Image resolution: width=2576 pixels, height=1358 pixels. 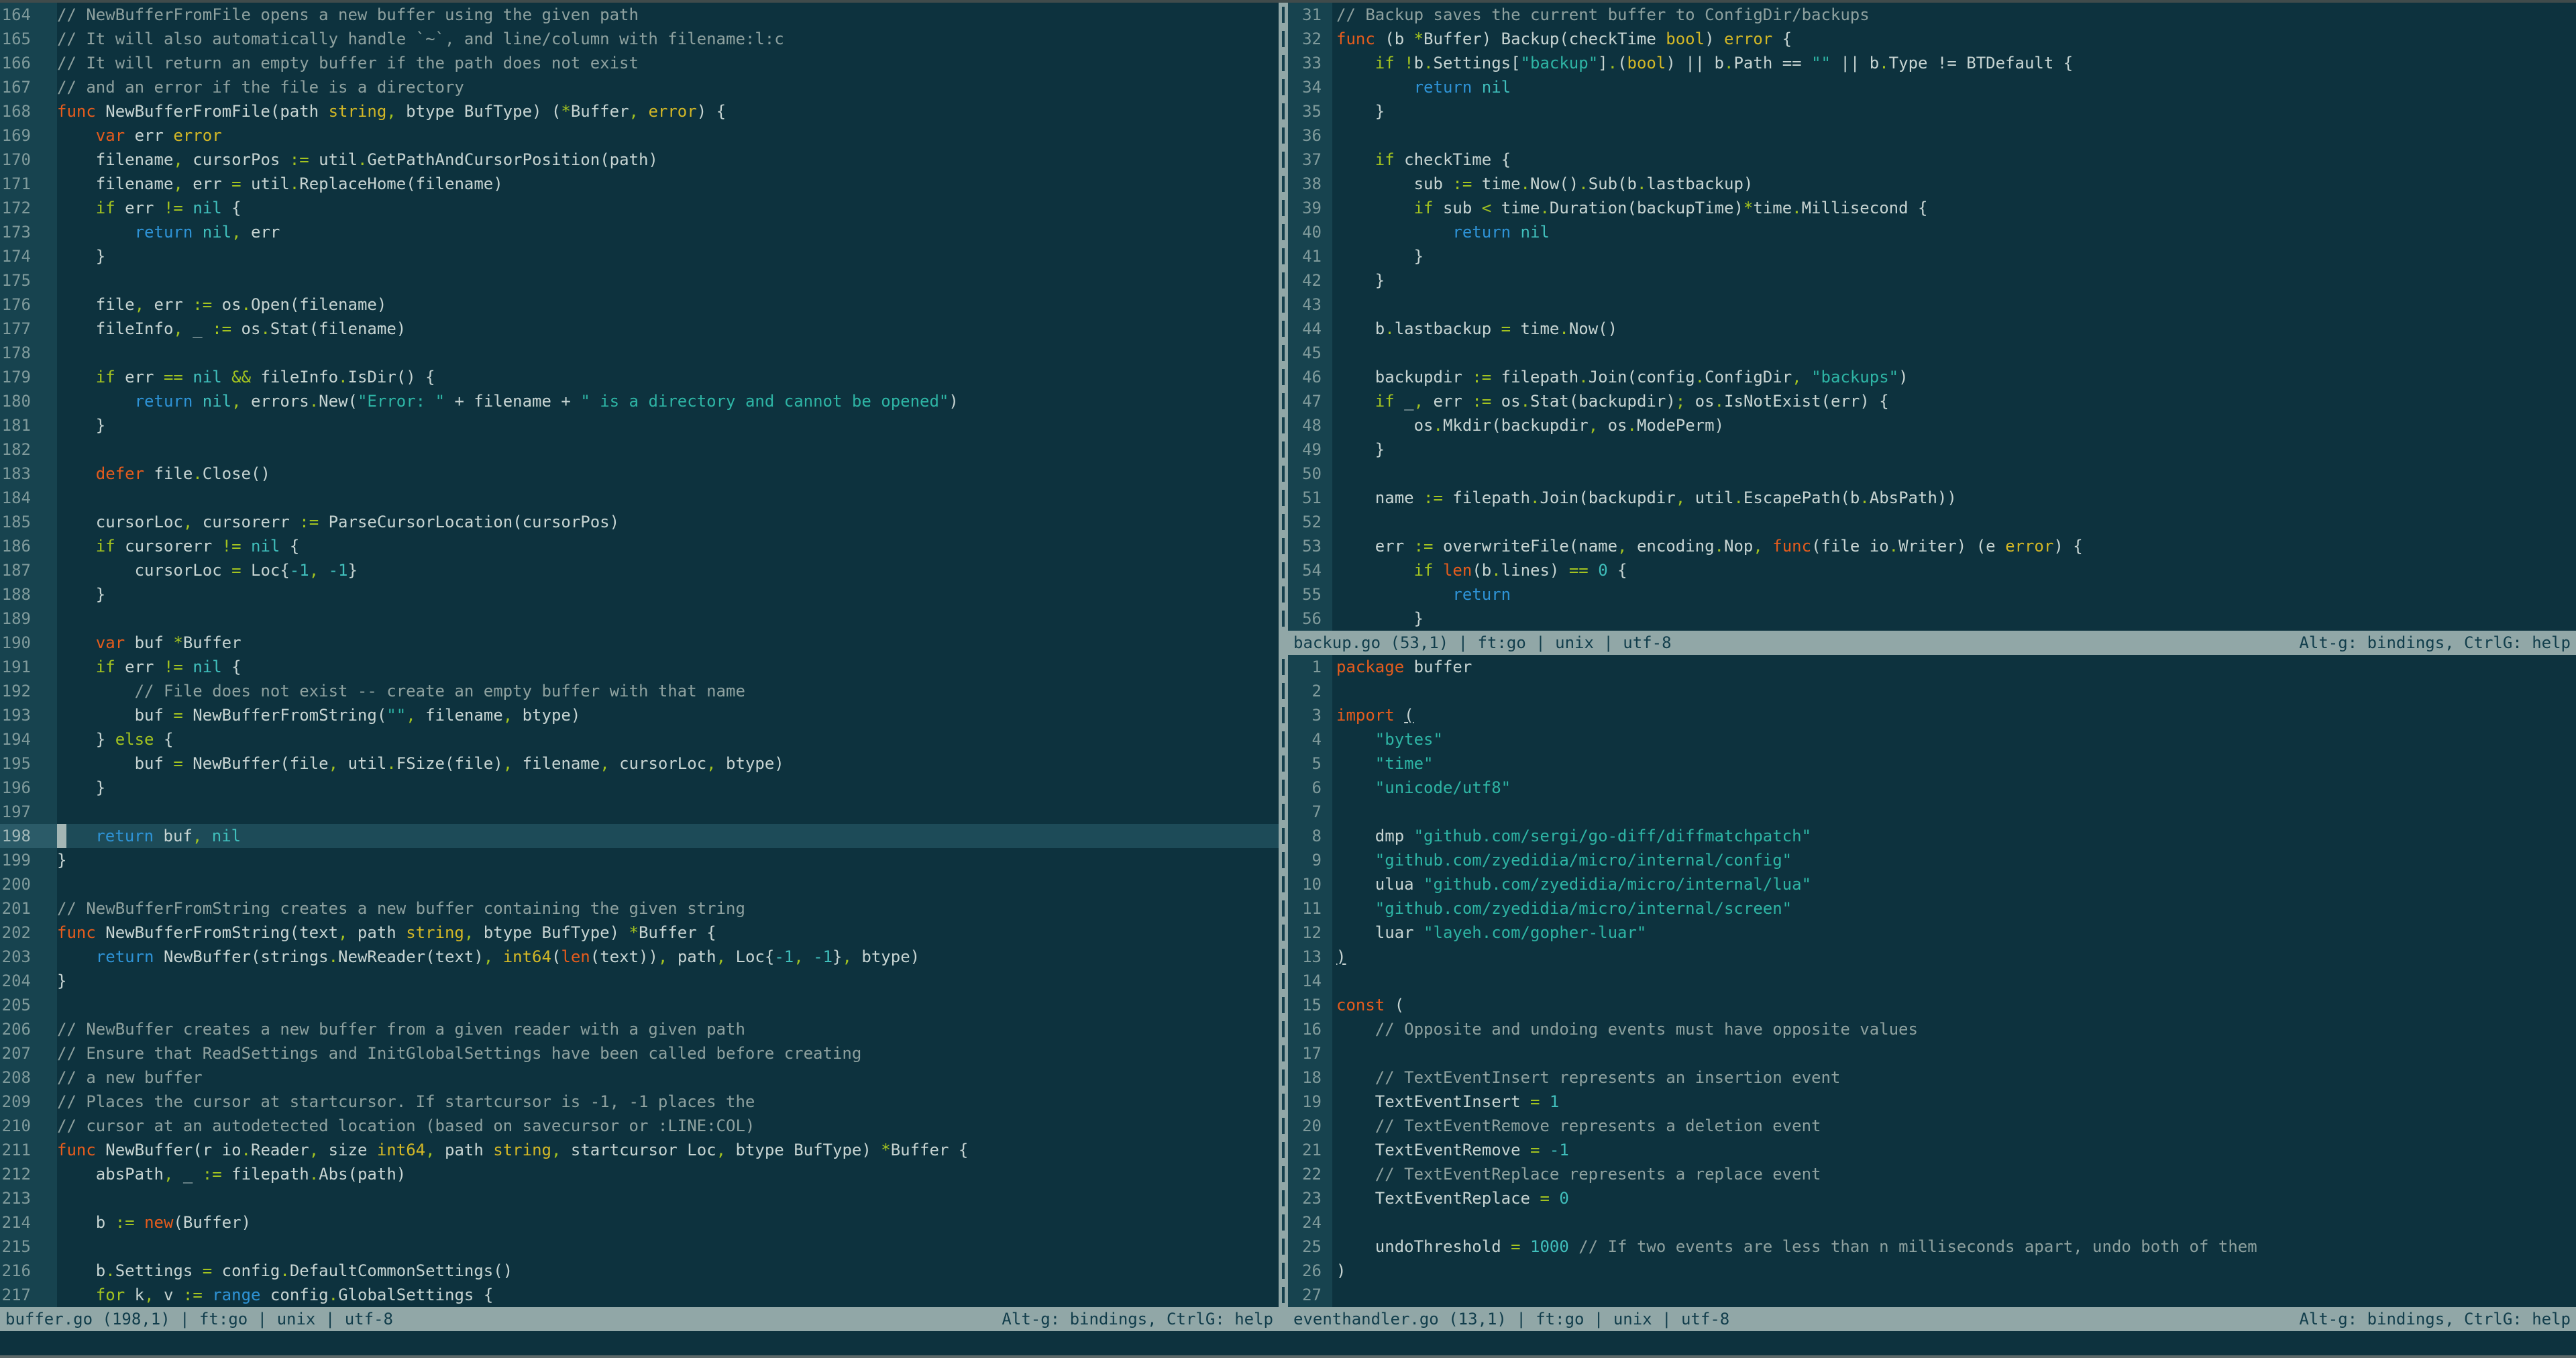 I want to click on code-line: 173 return nil, err, so click(x=639, y=232).